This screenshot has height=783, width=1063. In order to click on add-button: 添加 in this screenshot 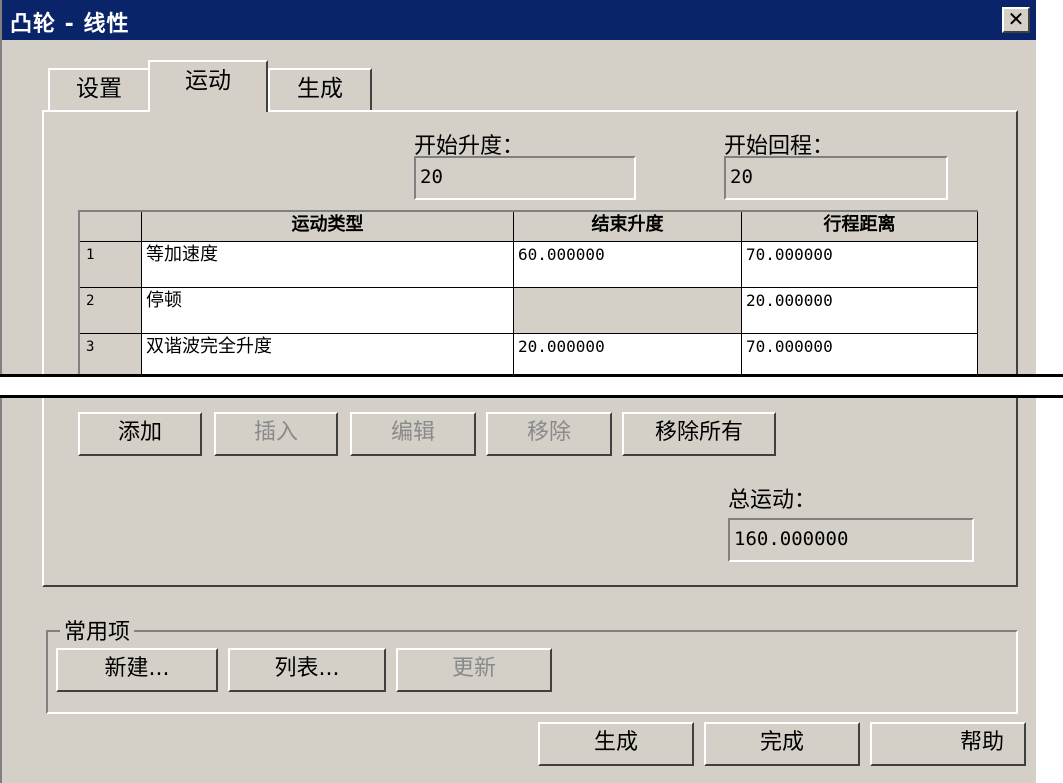, I will do `click(140, 434)`.